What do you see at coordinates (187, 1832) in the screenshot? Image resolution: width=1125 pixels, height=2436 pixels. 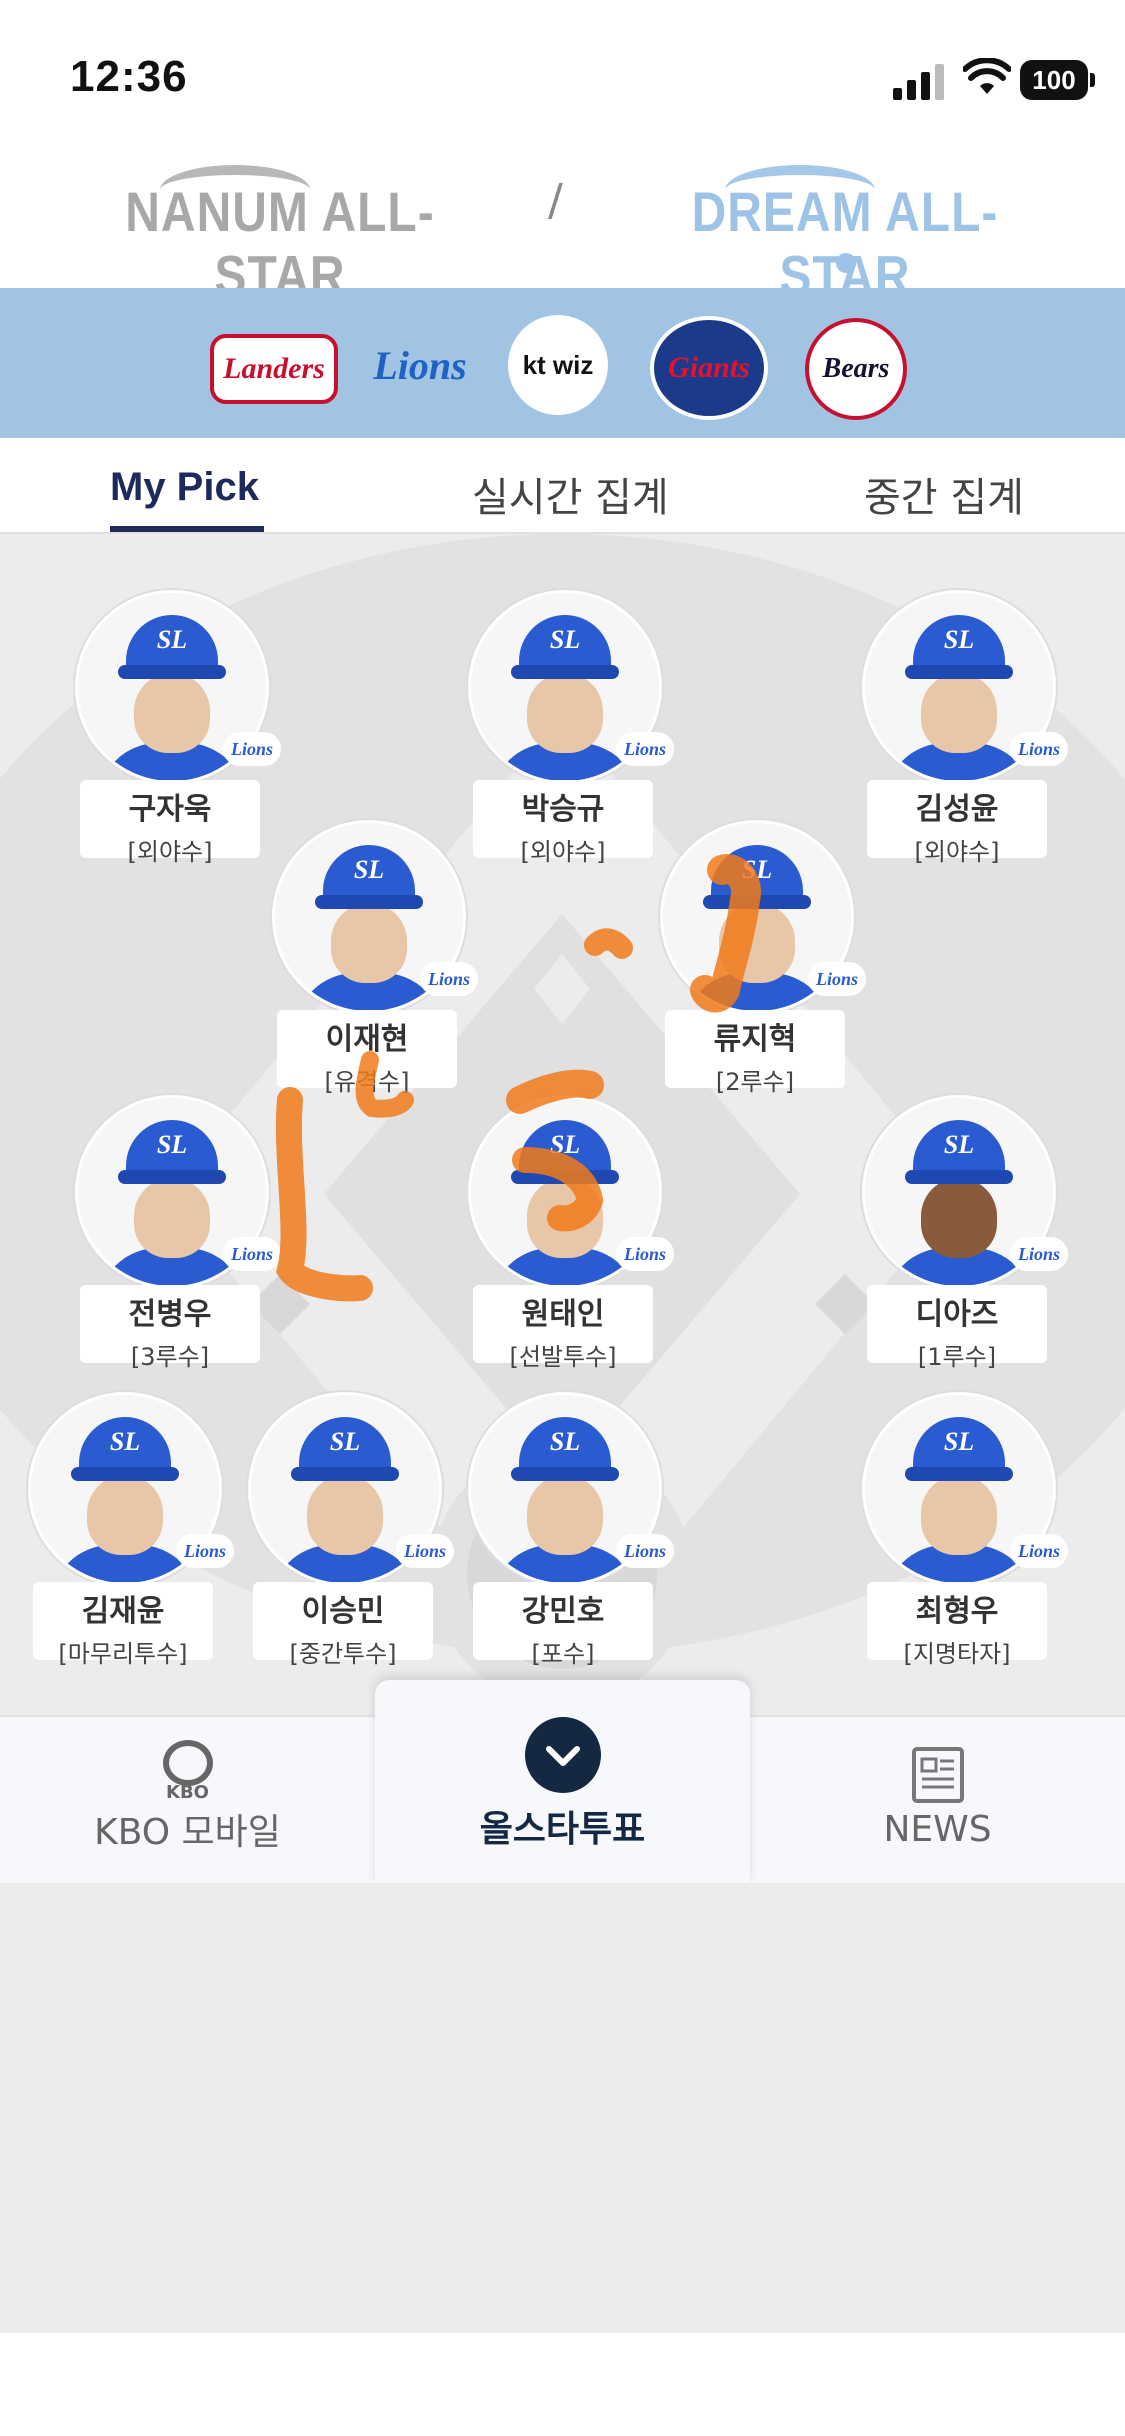 I see `nav-label: KBO 모바일` at bounding box center [187, 1832].